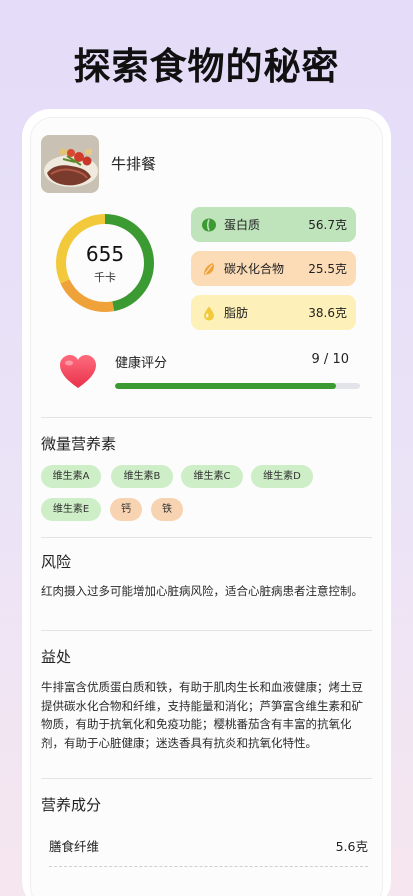  Describe the element at coordinates (327, 269) in the screenshot. I see `macro-carb-value: 25.5克` at that location.